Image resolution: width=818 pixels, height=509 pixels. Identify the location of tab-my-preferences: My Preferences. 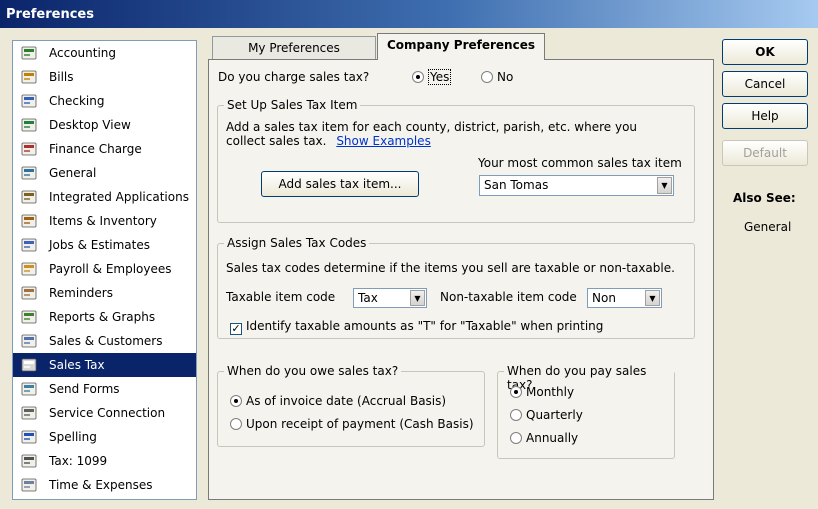
(294, 48).